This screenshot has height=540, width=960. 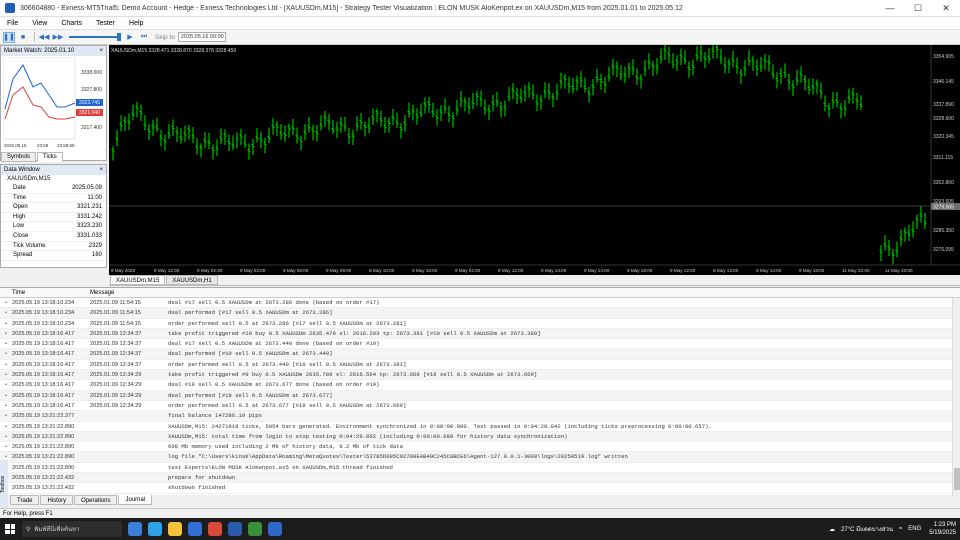 I want to click on chrome-icon, so click(x=215, y=529).